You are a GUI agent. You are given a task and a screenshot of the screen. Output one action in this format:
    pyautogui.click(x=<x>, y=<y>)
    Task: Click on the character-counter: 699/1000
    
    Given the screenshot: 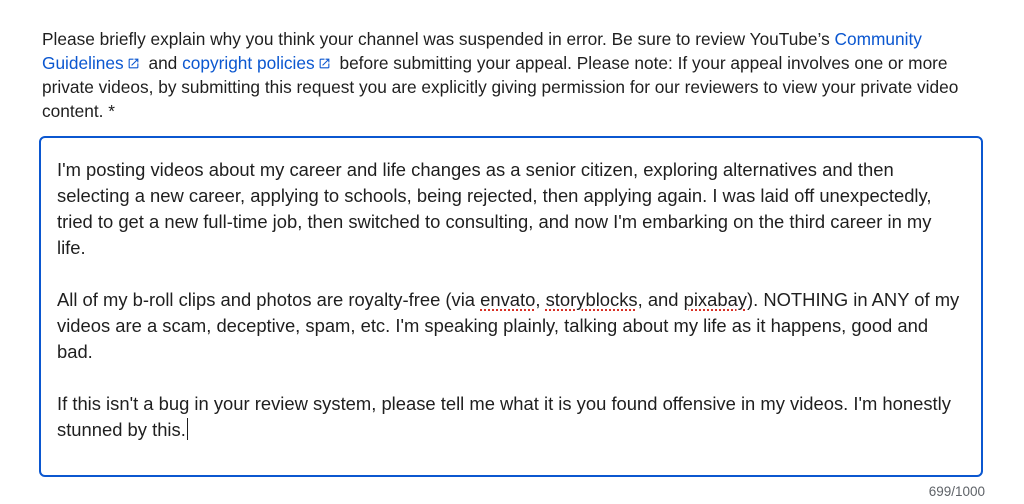 What is the action you would take?
    pyautogui.click(x=956, y=491)
    